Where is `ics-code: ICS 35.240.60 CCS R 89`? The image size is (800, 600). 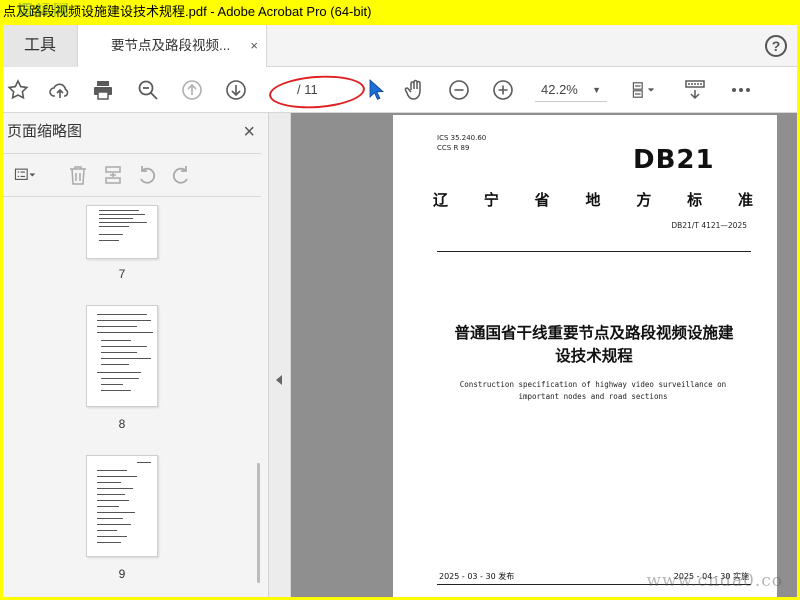
ics-code: ICS 35.240.60 CCS R 89 is located at coordinates (461, 143).